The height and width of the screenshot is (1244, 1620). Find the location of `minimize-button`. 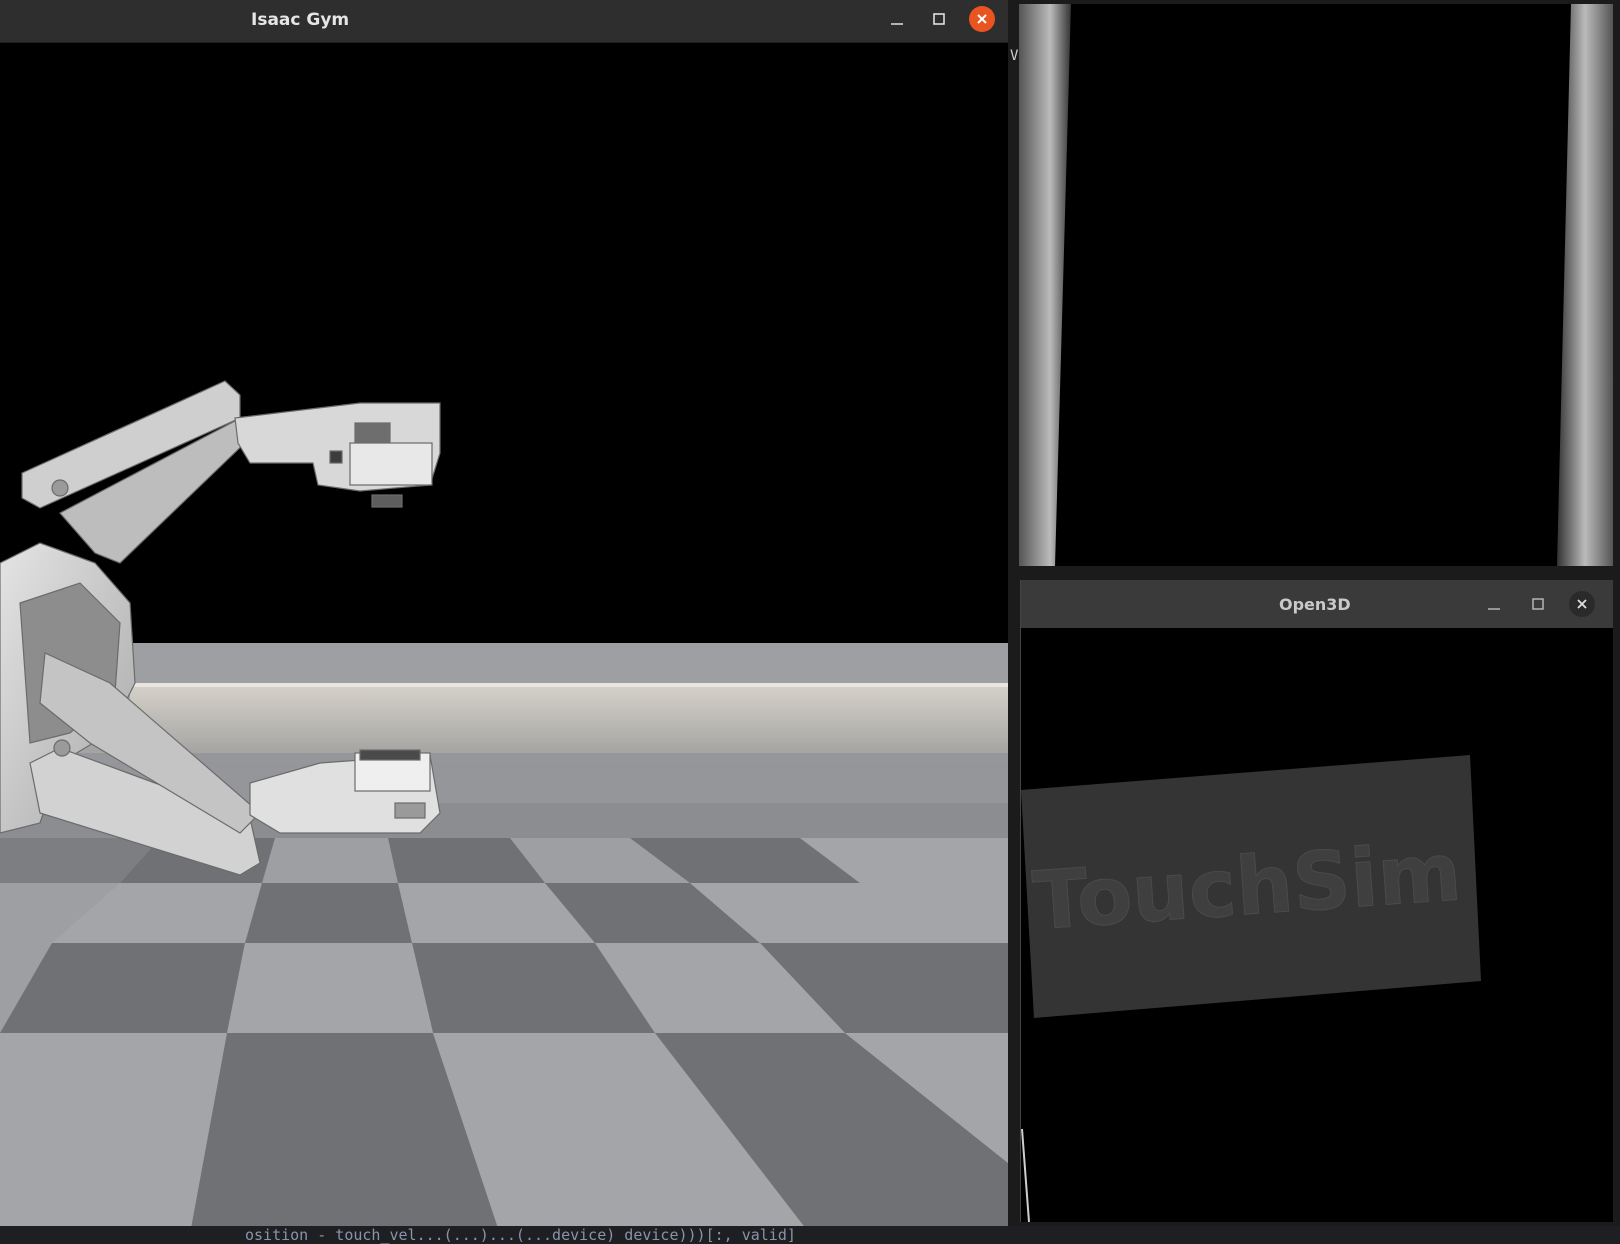

minimize-button is located at coordinates (897, 20).